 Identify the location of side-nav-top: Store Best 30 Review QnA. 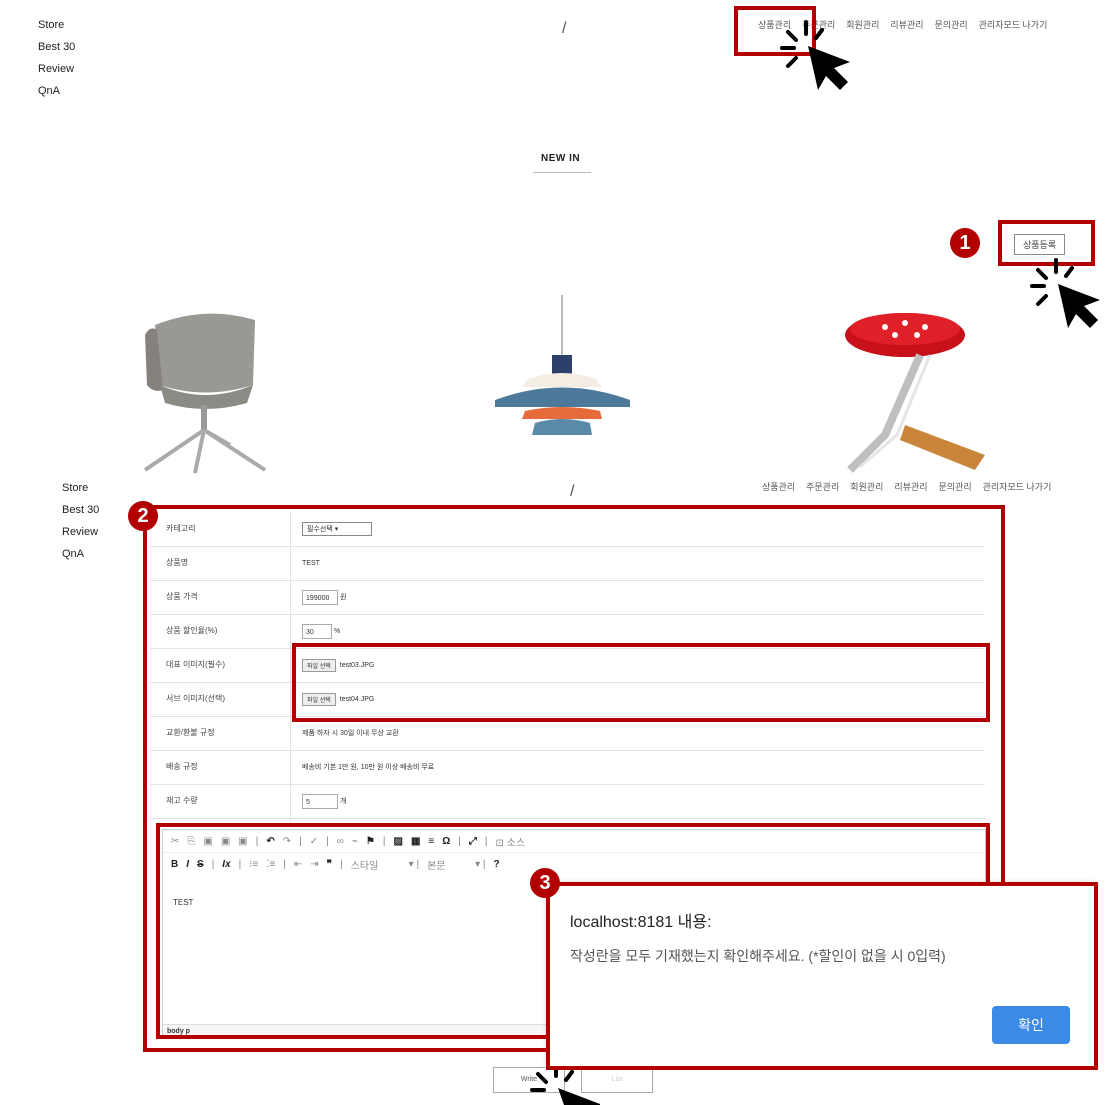
(56, 58).